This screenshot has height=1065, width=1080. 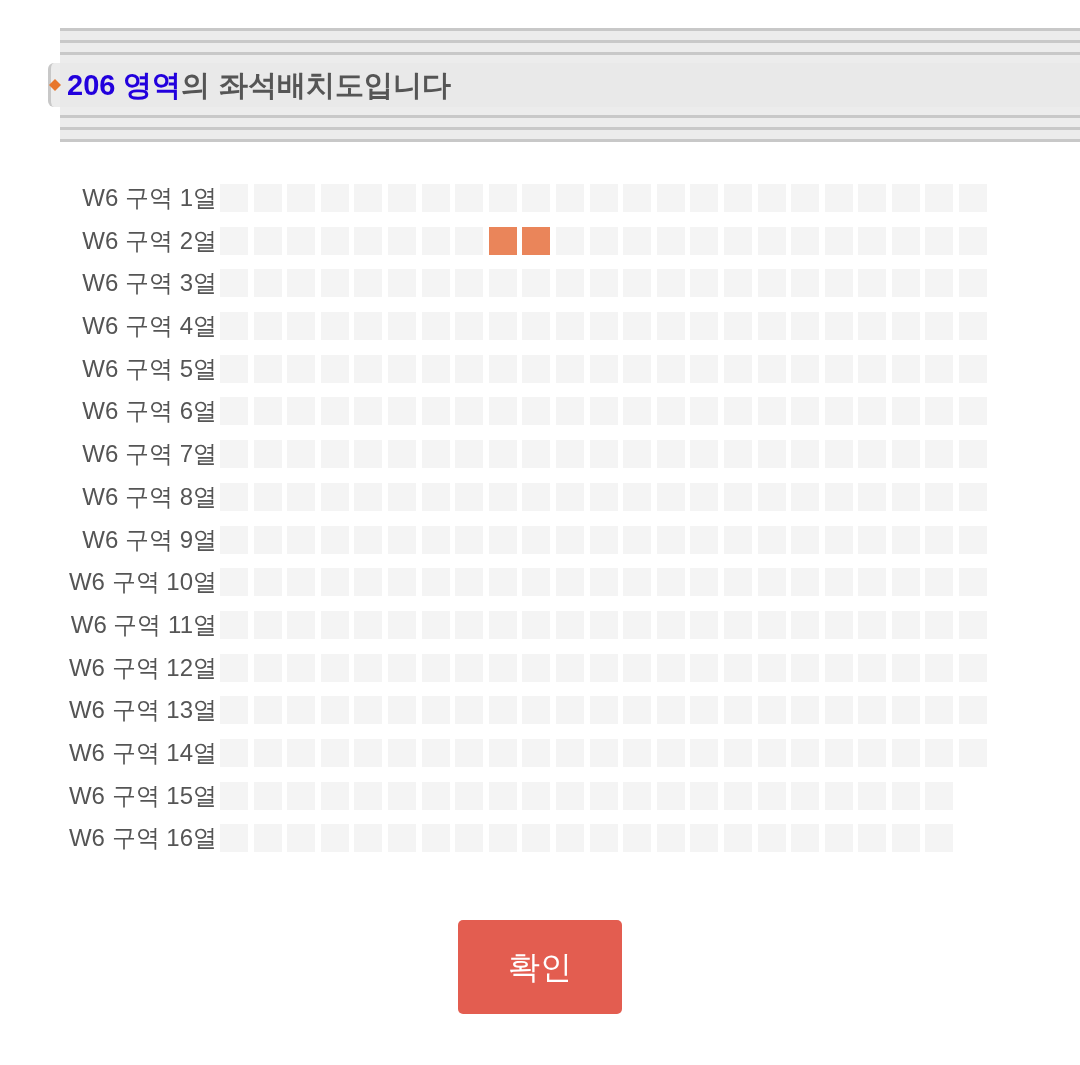 What do you see at coordinates (142, 582) in the screenshot?
I see `row-label: W6 구역 10열` at bounding box center [142, 582].